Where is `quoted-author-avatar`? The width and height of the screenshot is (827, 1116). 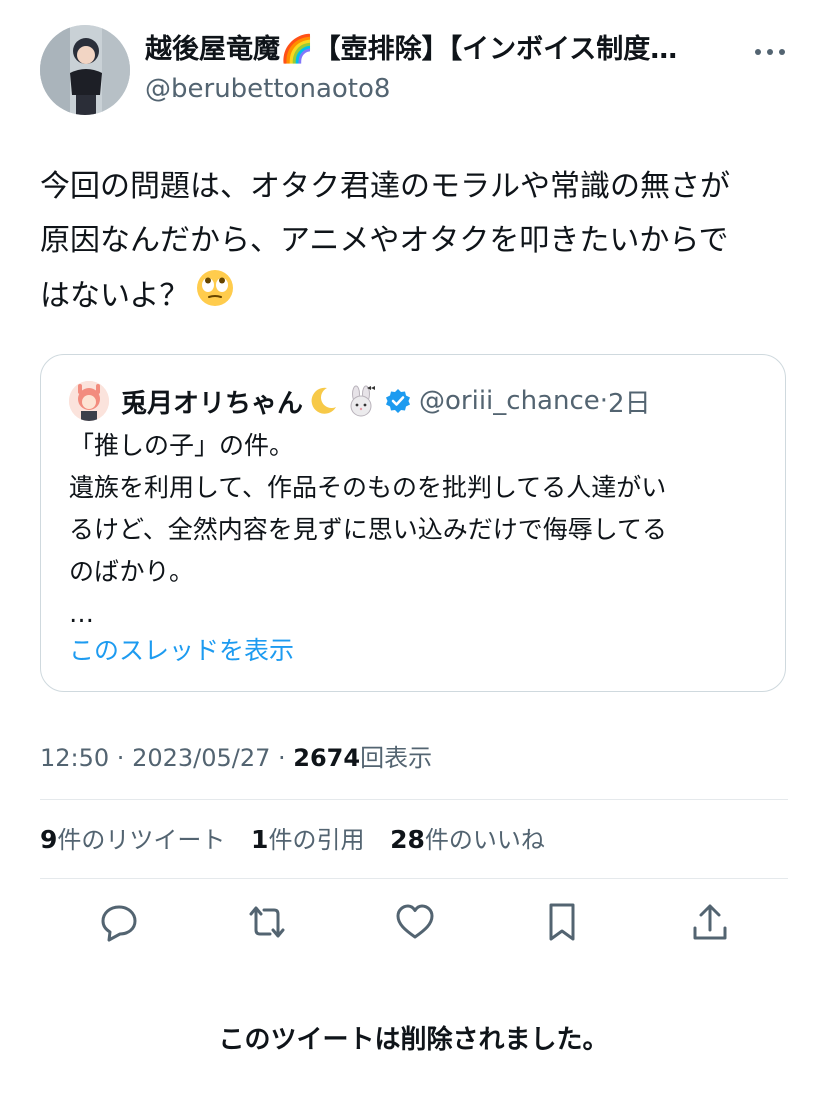
quoted-author-avatar is located at coordinates (89, 401).